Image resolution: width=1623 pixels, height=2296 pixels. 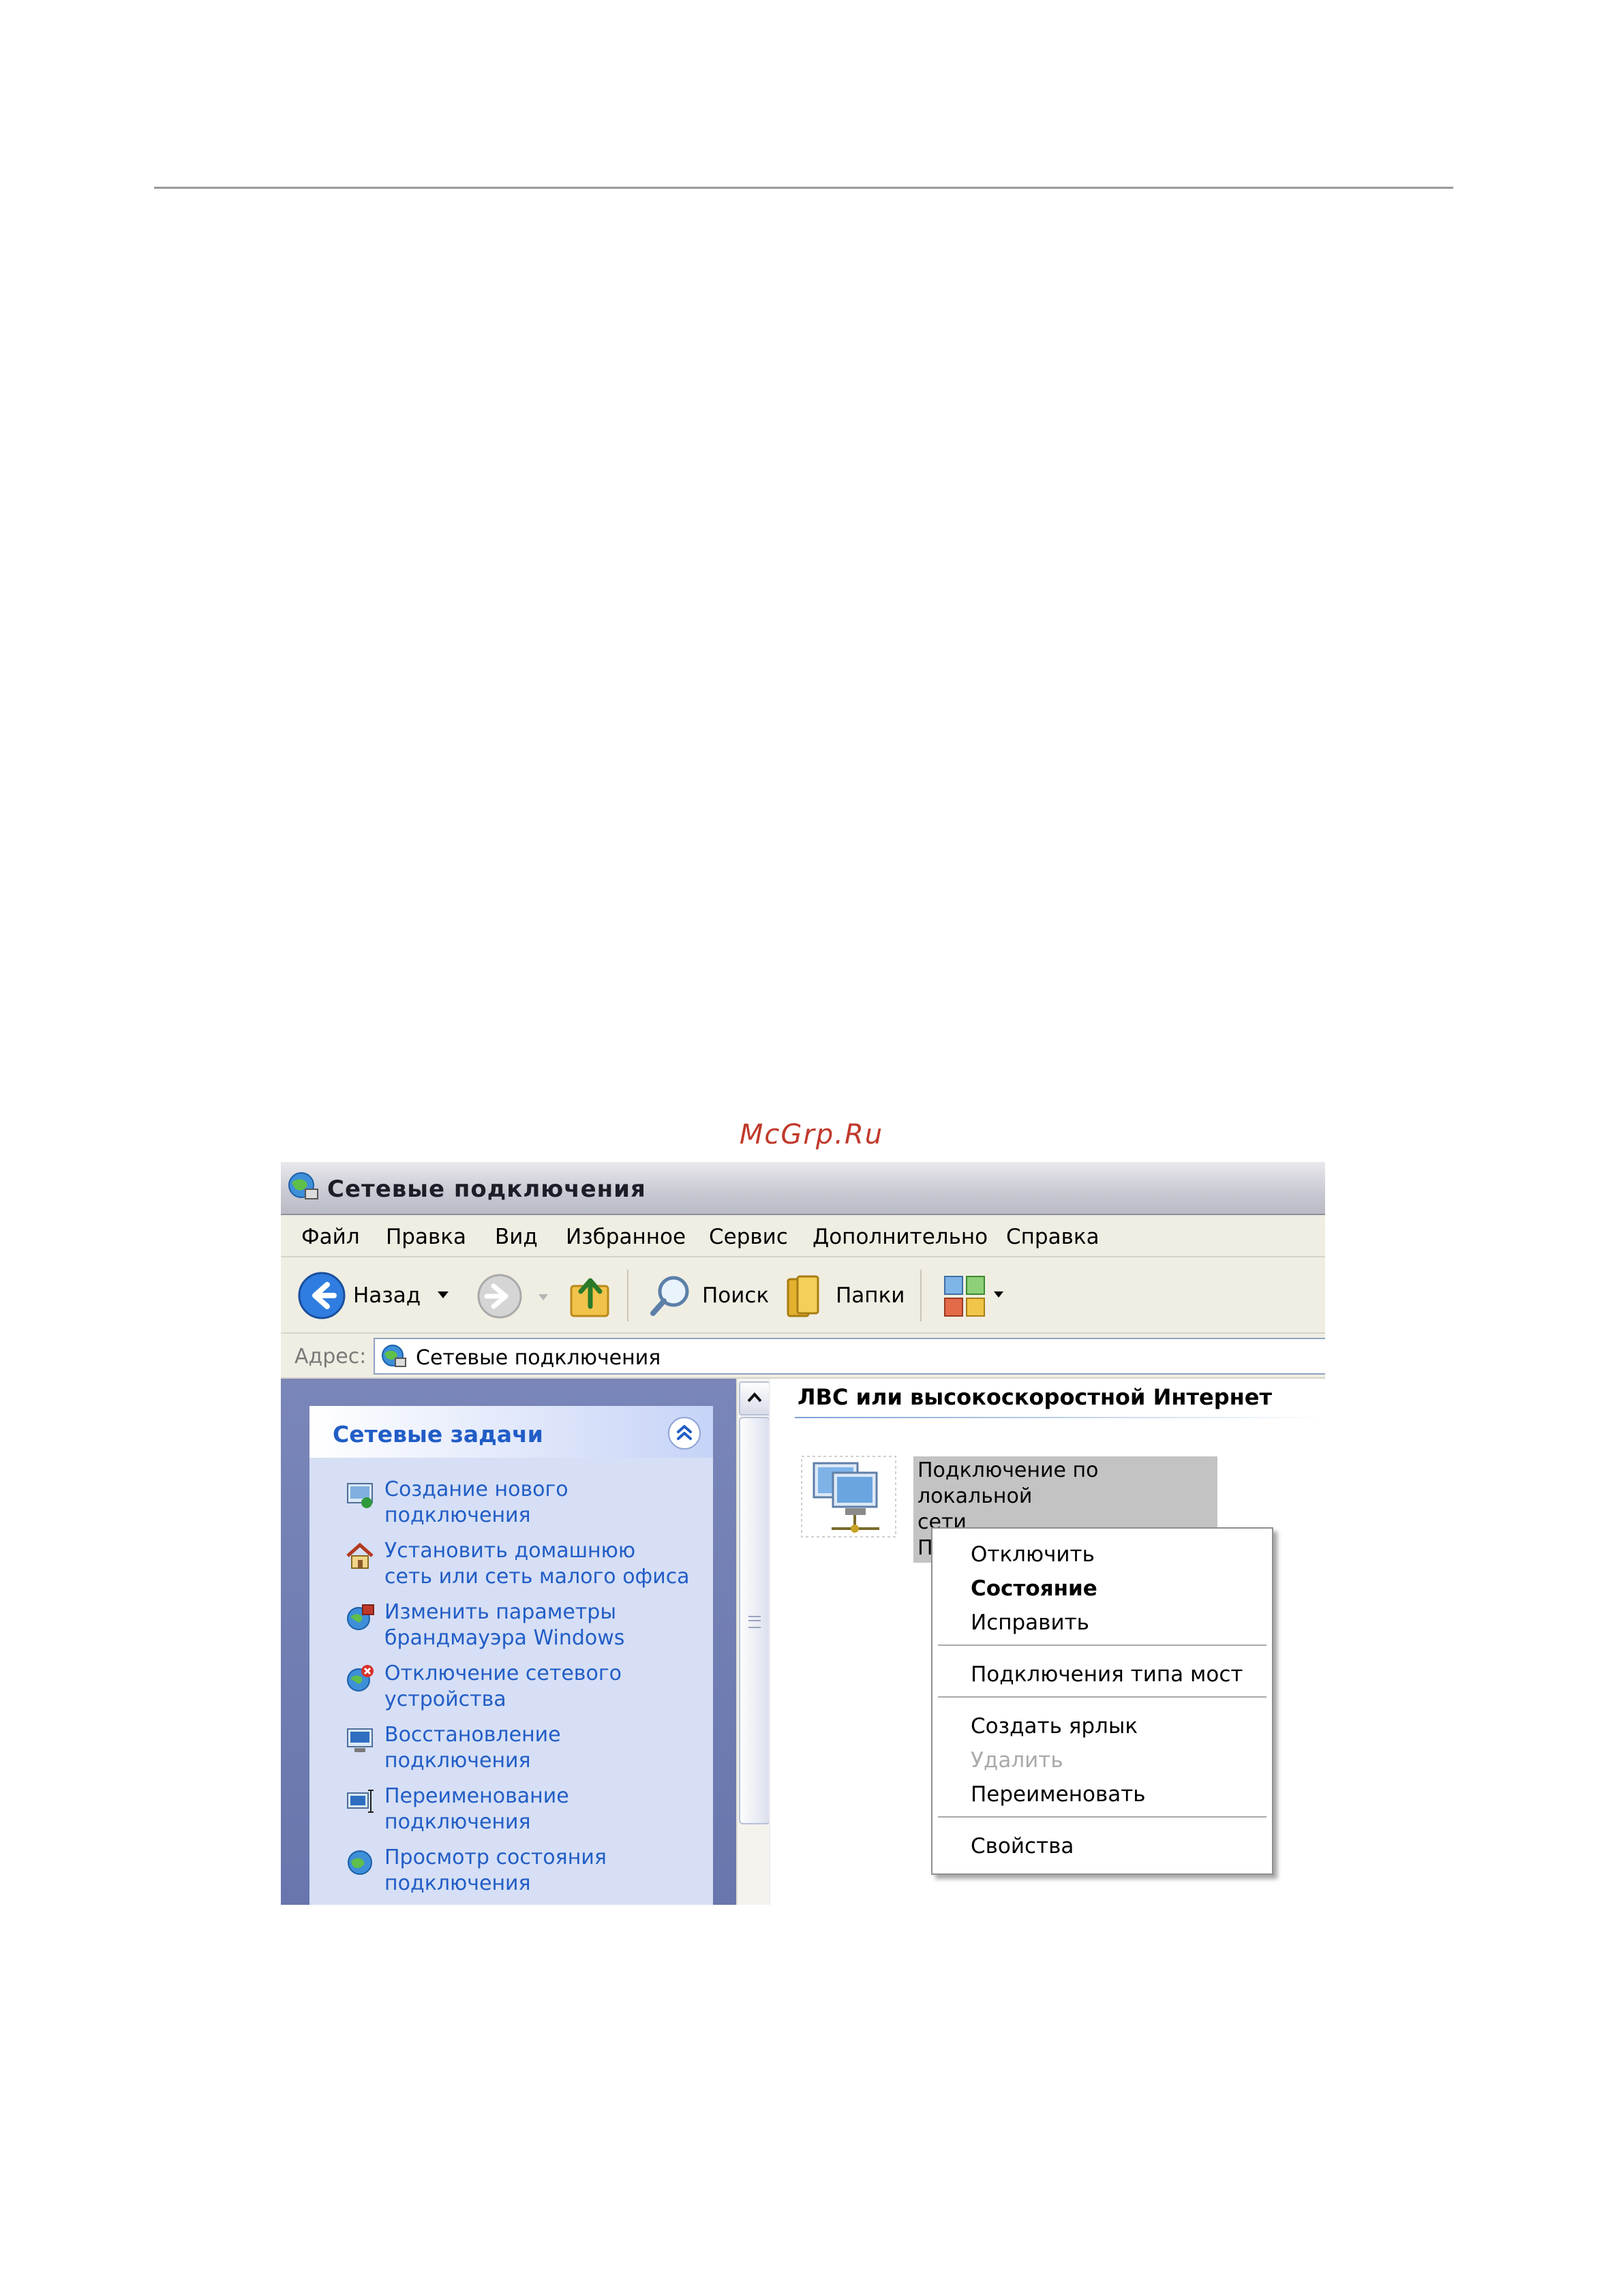 I want to click on new-connection-icon, so click(x=360, y=1495).